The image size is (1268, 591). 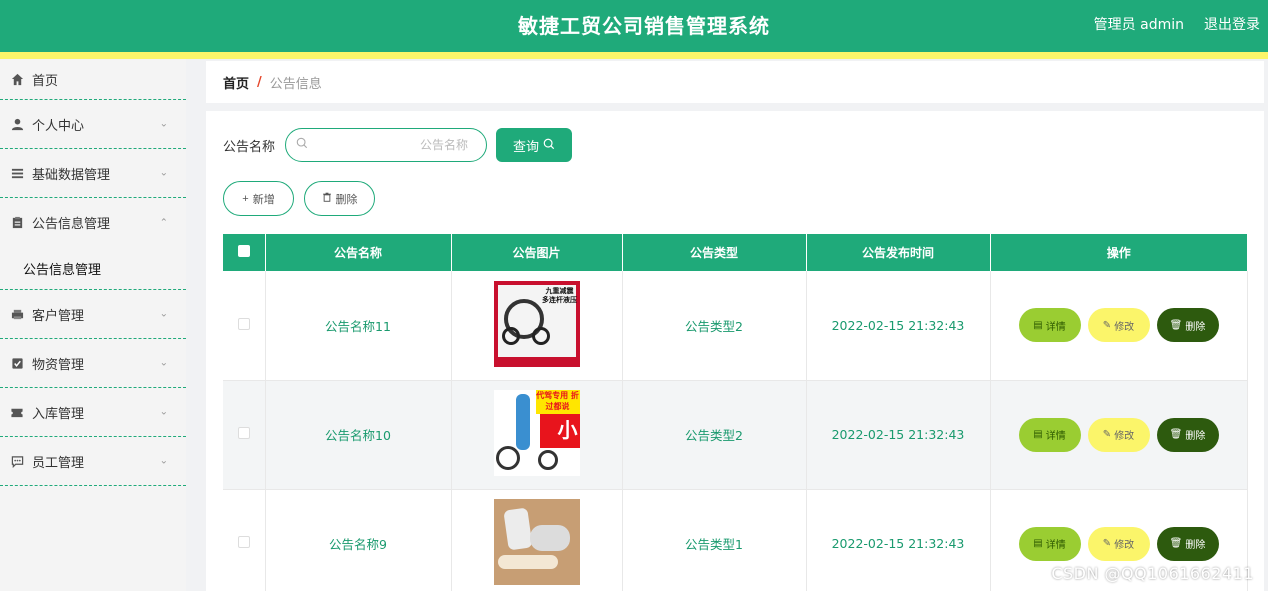 I want to click on sidebar-item-employee: 员工管理 ⌄, so click(x=93, y=461).